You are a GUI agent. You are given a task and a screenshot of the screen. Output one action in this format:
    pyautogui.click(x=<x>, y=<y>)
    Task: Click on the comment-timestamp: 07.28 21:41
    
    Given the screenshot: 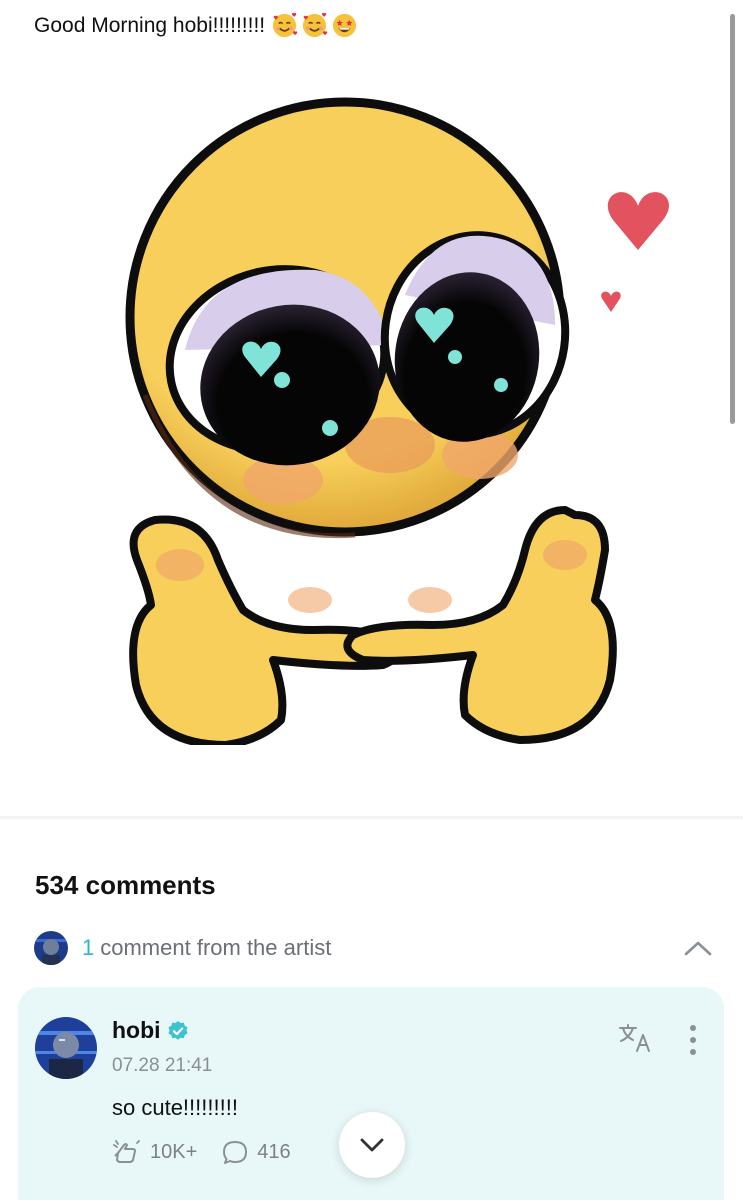 What is the action you would take?
    pyautogui.click(x=162, y=1065)
    